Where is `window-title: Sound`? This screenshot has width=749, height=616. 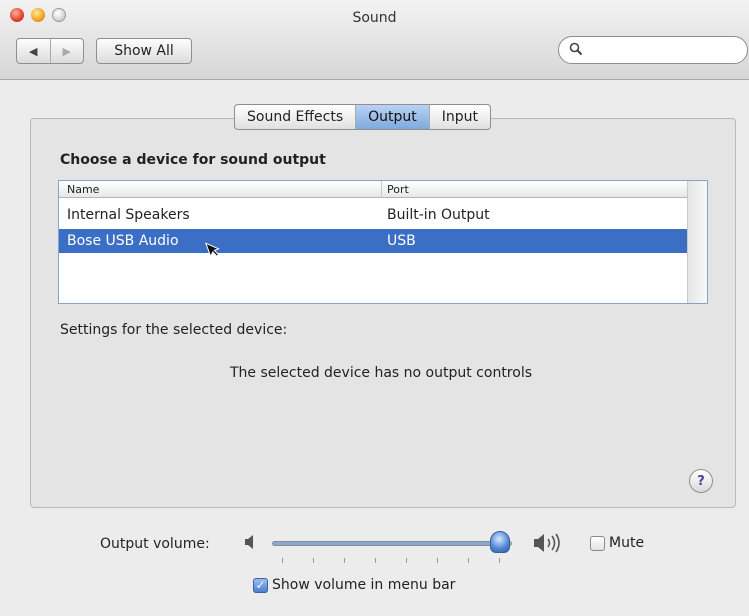
window-title: Sound is located at coordinates (374, 18).